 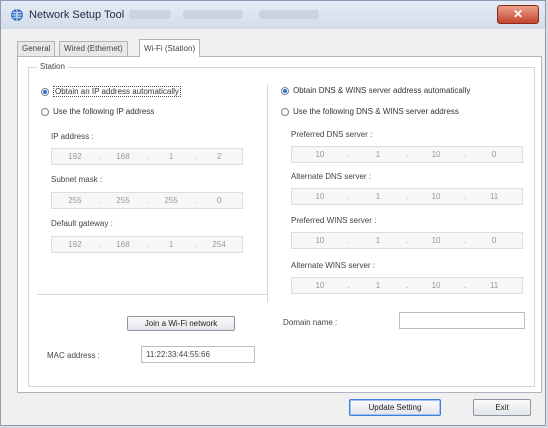 I want to click on window-title: Network Setup Tool, so click(x=77, y=15).